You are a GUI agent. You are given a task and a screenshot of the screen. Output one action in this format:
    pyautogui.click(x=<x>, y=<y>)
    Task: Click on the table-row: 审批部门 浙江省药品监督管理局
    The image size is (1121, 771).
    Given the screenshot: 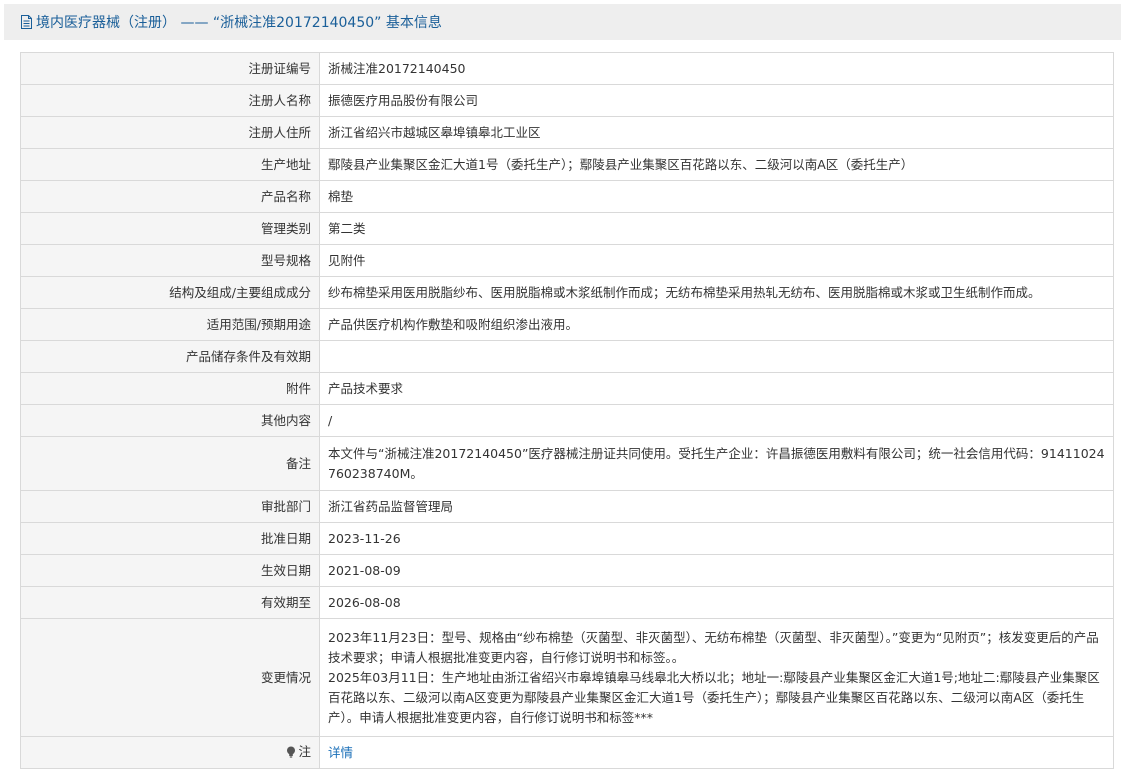 What is the action you would take?
    pyautogui.click(x=567, y=506)
    